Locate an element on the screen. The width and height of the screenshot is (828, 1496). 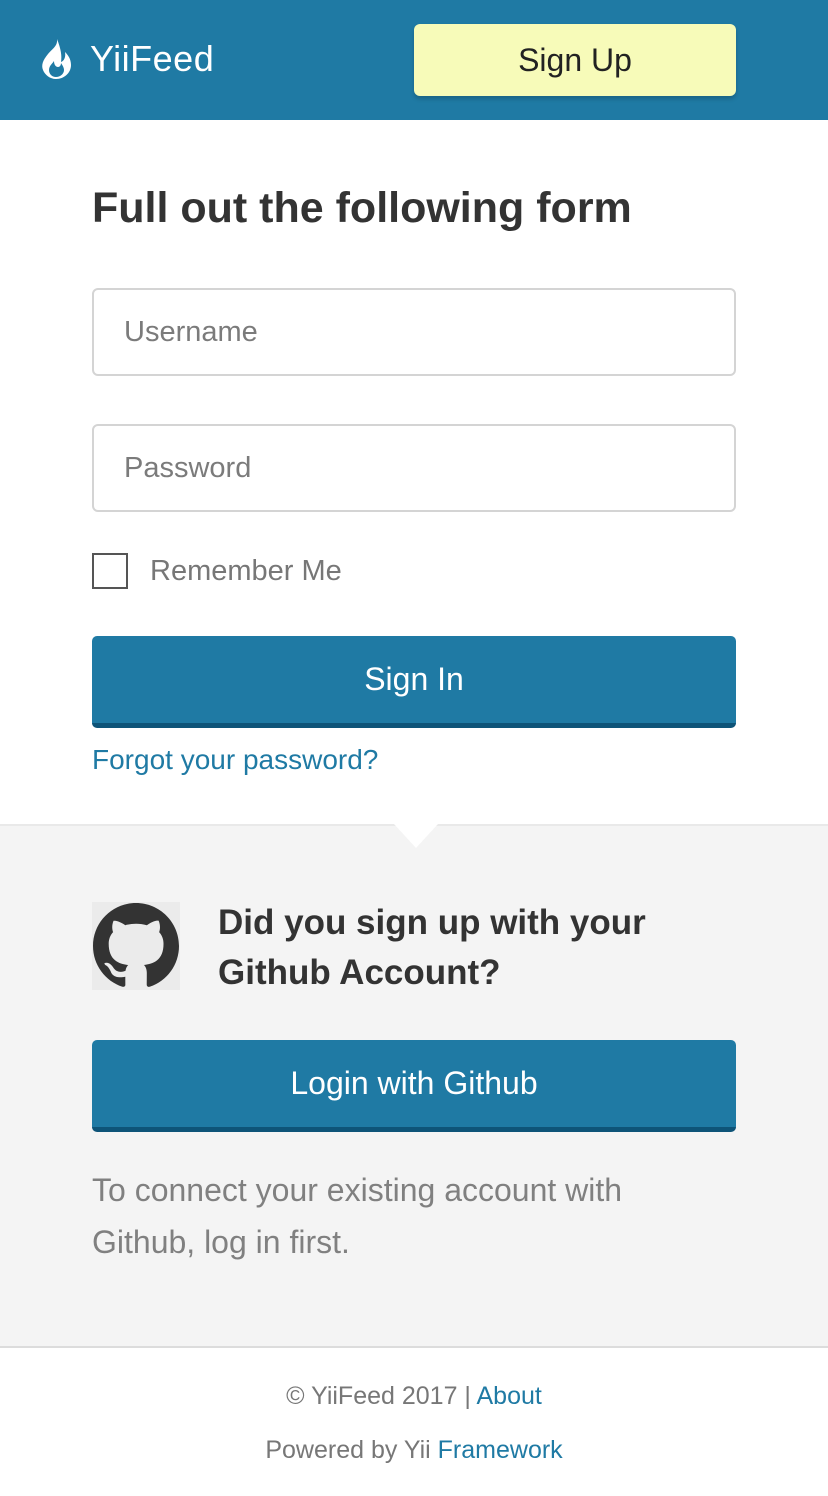
login-with-github-button: Login with Github is located at coordinates (414, 1086).